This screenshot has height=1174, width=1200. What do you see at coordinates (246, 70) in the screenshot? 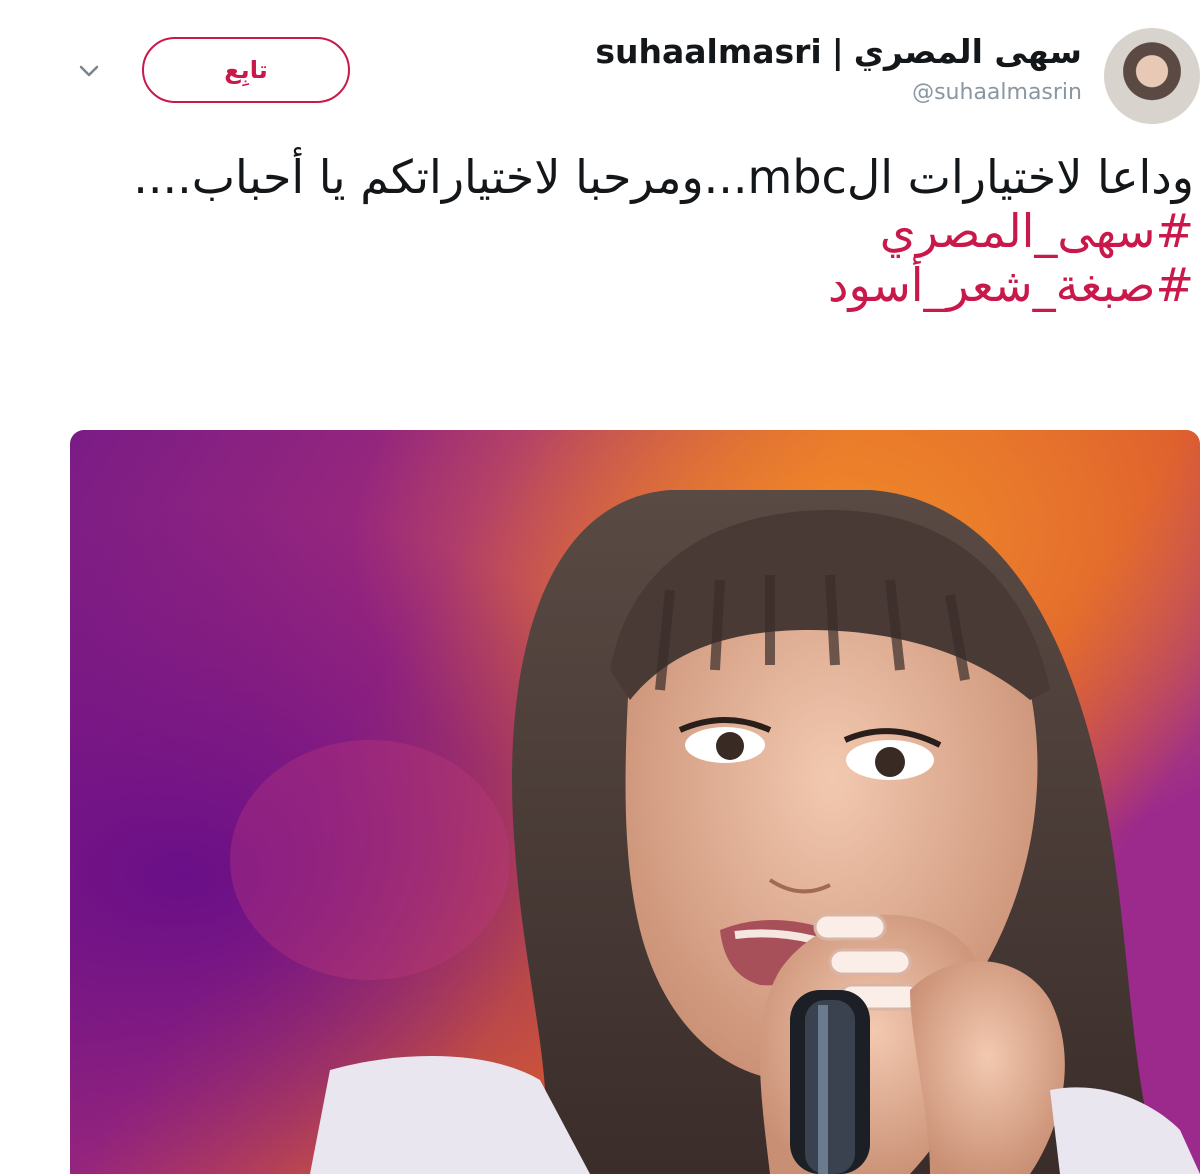
I see `follow-button: تابِع` at bounding box center [246, 70].